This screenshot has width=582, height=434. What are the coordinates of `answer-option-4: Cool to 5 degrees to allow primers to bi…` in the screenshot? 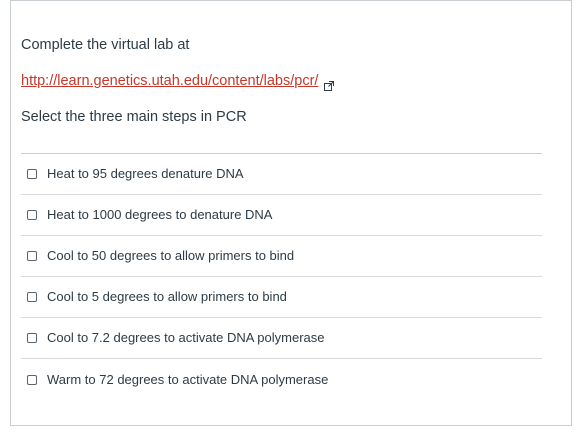 It's located at (281, 297).